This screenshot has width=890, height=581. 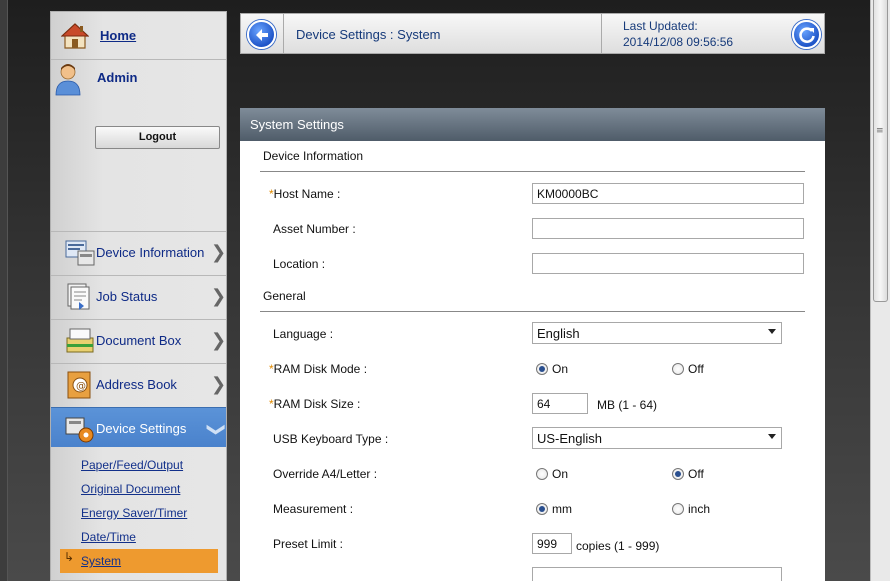 What do you see at coordinates (150, 252) in the screenshot?
I see `menu-label: Device Information` at bounding box center [150, 252].